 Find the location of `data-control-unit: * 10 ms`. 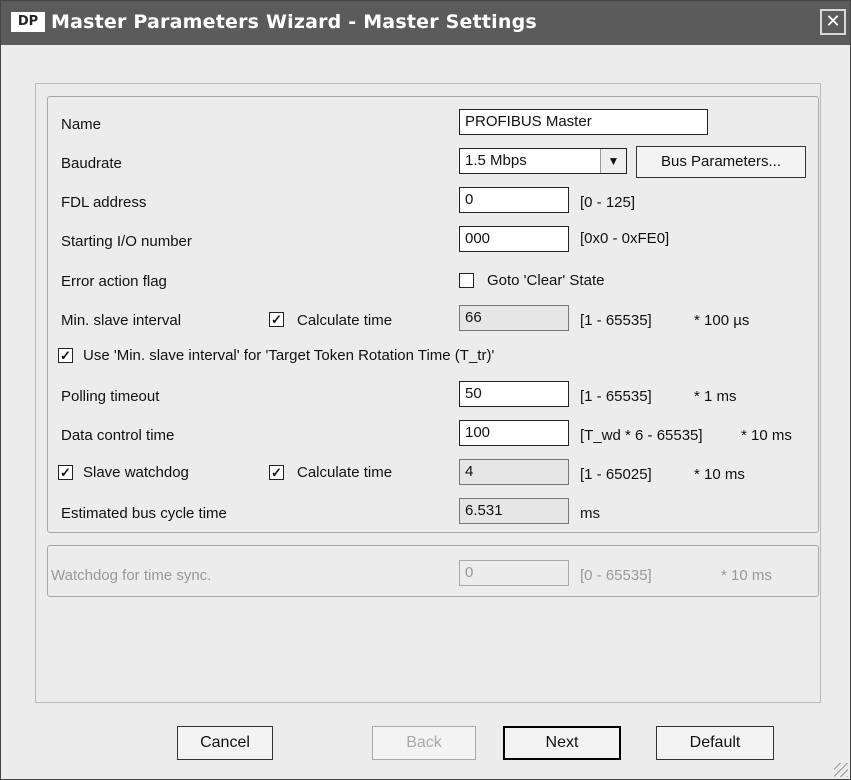

data-control-unit: * 10 ms is located at coordinates (766, 435).